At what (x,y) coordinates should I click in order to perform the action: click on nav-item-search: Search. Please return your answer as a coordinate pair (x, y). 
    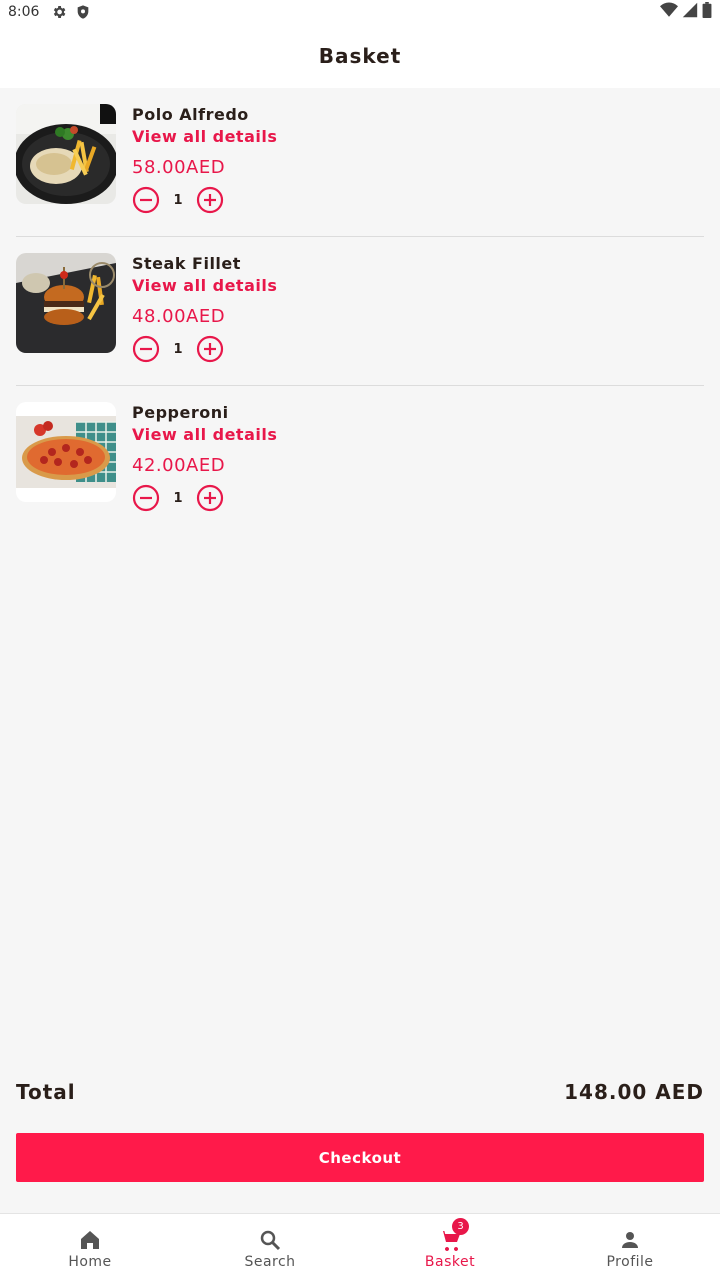
    Looking at the image, I should click on (270, 1247).